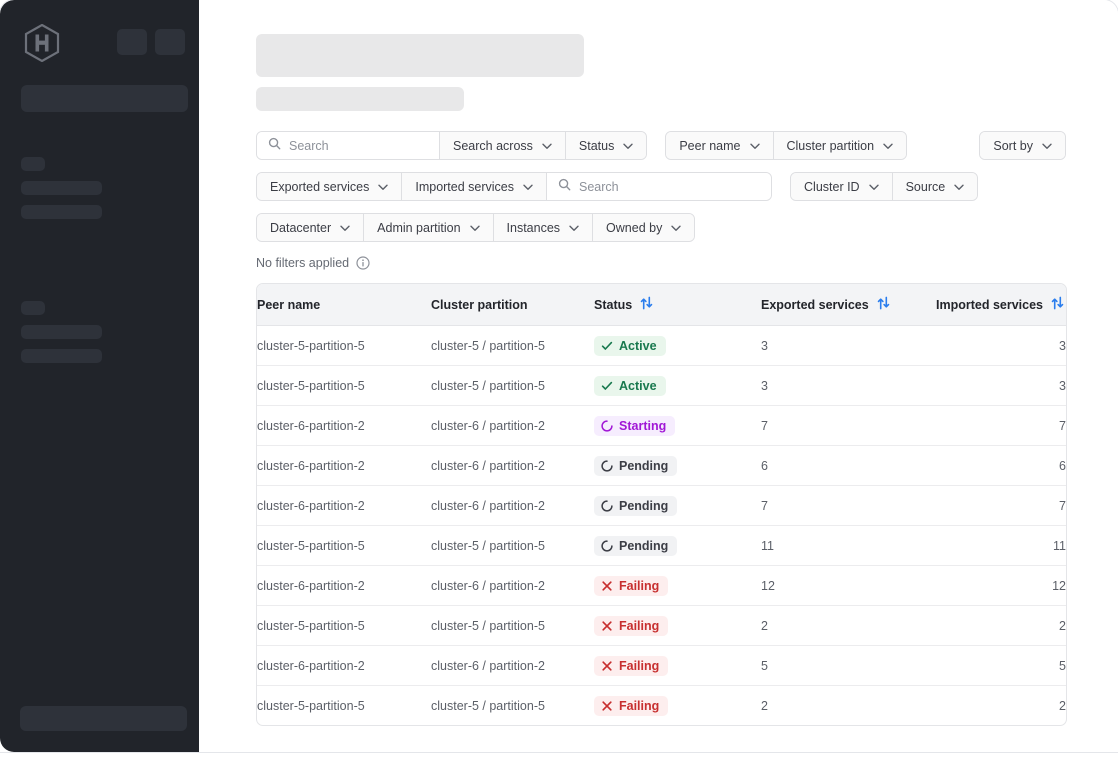  I want to click on source-filter-dropdown: Source, so click(935, 186).